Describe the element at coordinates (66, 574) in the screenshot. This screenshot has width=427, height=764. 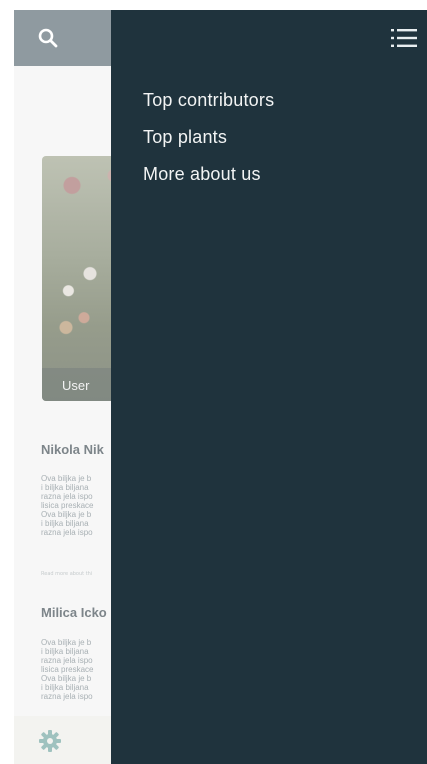
I see `read-more-link: Read more about thi` at that location.